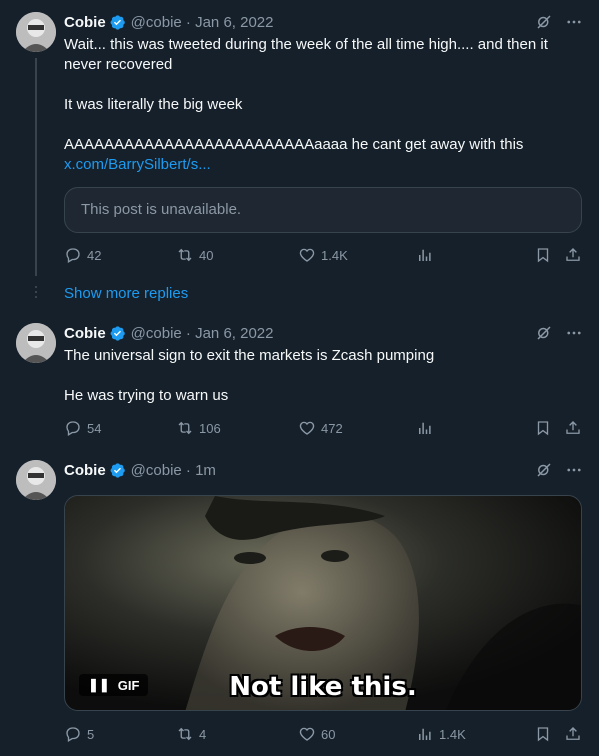 The width and height of the screenshot is (599, 756). I want to click on repost-button: 4, so click(191, 734).